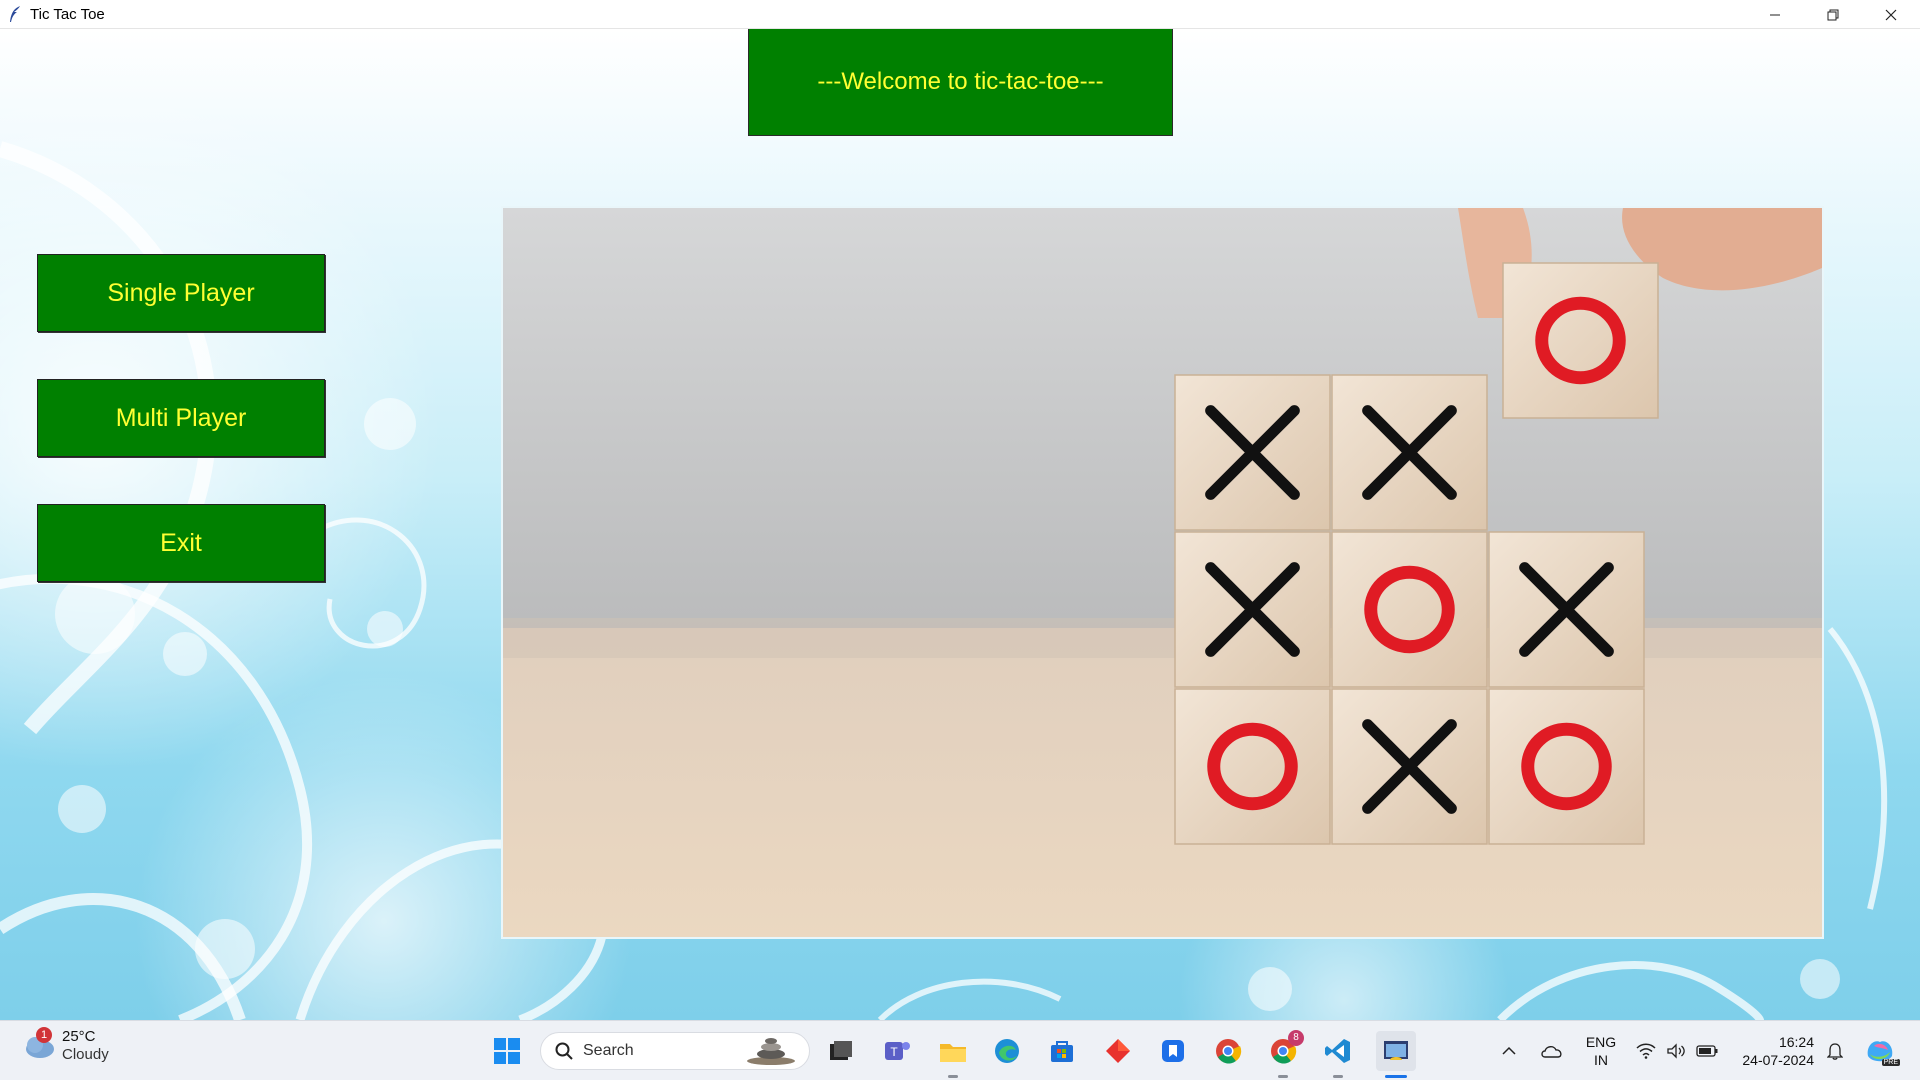  What do you see at coordinates (1890, 1062) in the screenshot?
I see `copilot-label: PRE` at bounding box center [1890, 1062].